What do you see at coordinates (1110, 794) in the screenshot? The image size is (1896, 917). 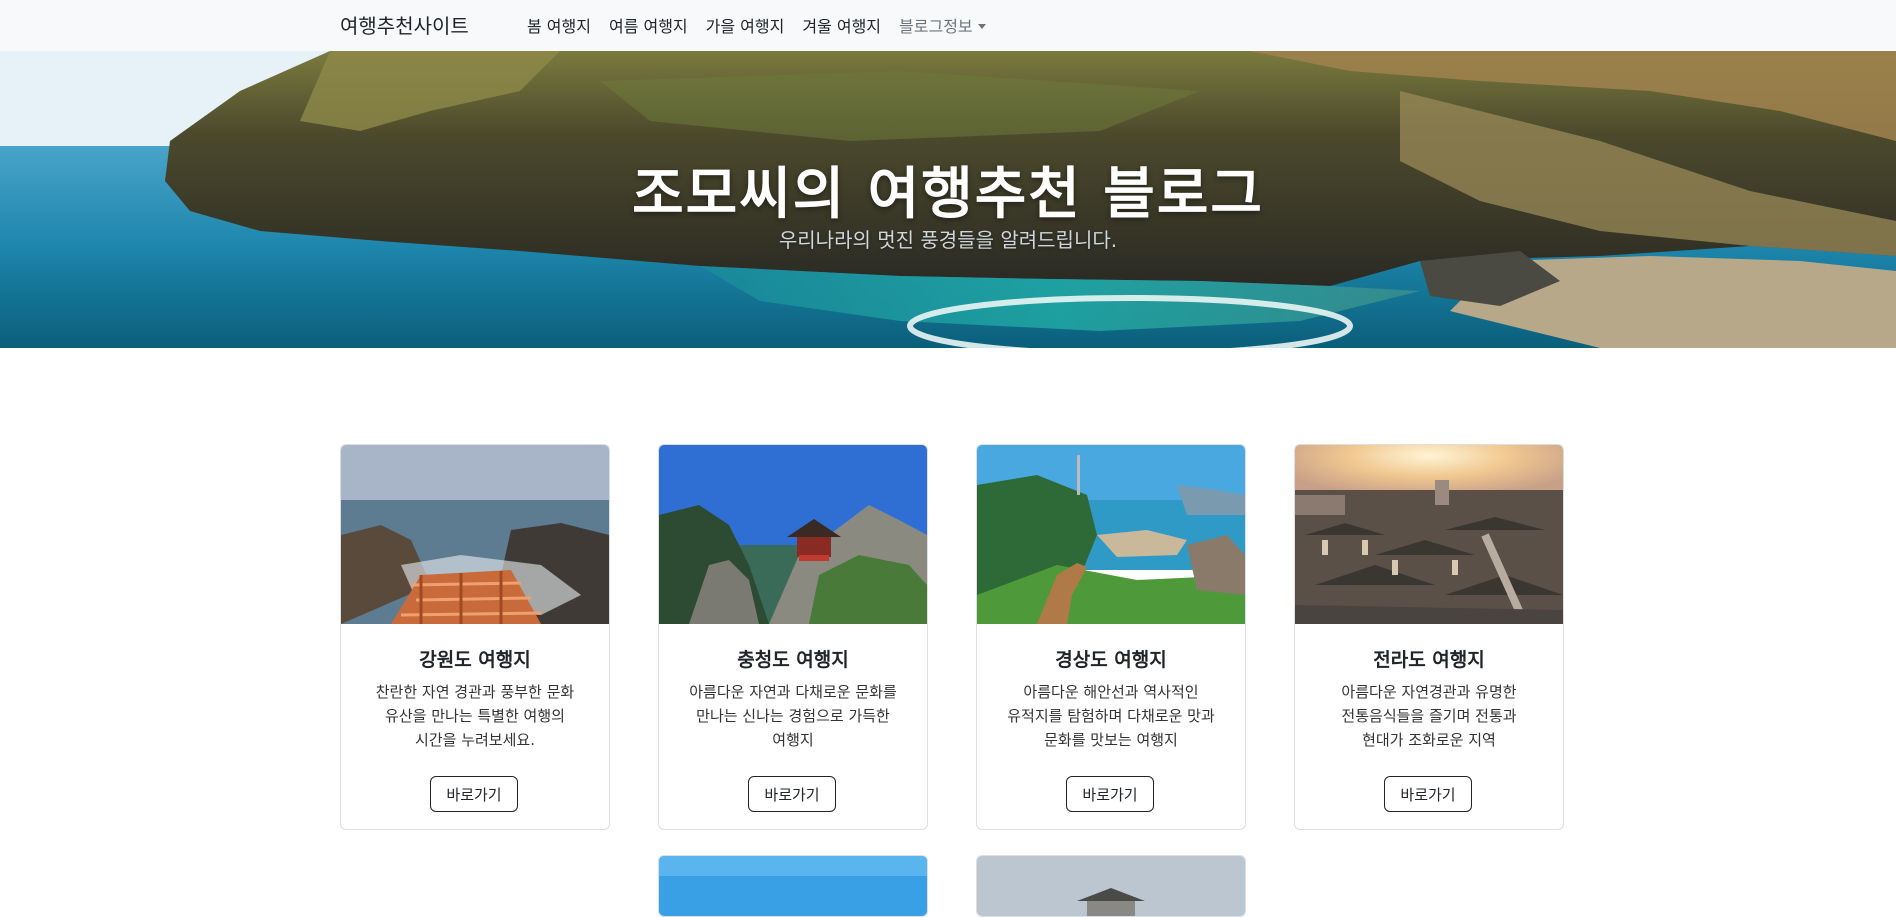 I see `go-button-gyeongsang: 바로가기` at bounding box center [1110, 794].